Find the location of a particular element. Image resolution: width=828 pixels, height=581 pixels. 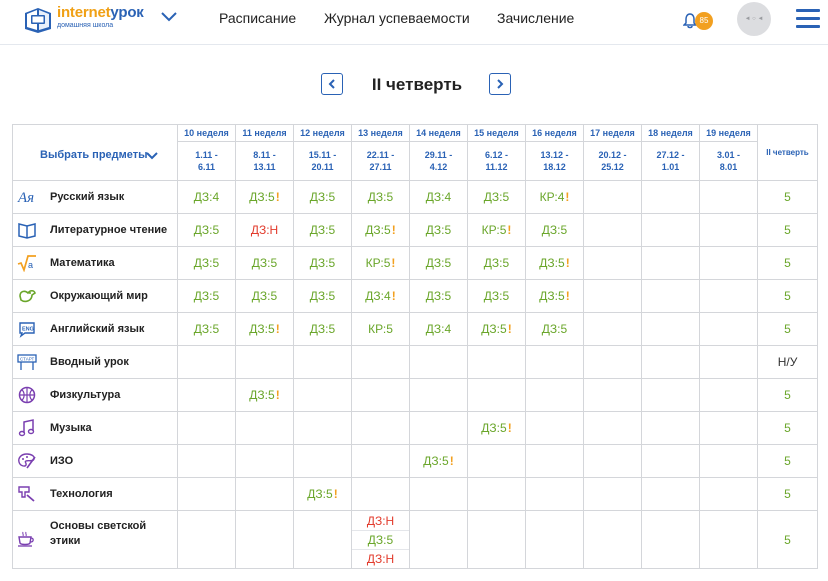

grade-cell: ДЗ:Н is located at coordinates (264, 230).